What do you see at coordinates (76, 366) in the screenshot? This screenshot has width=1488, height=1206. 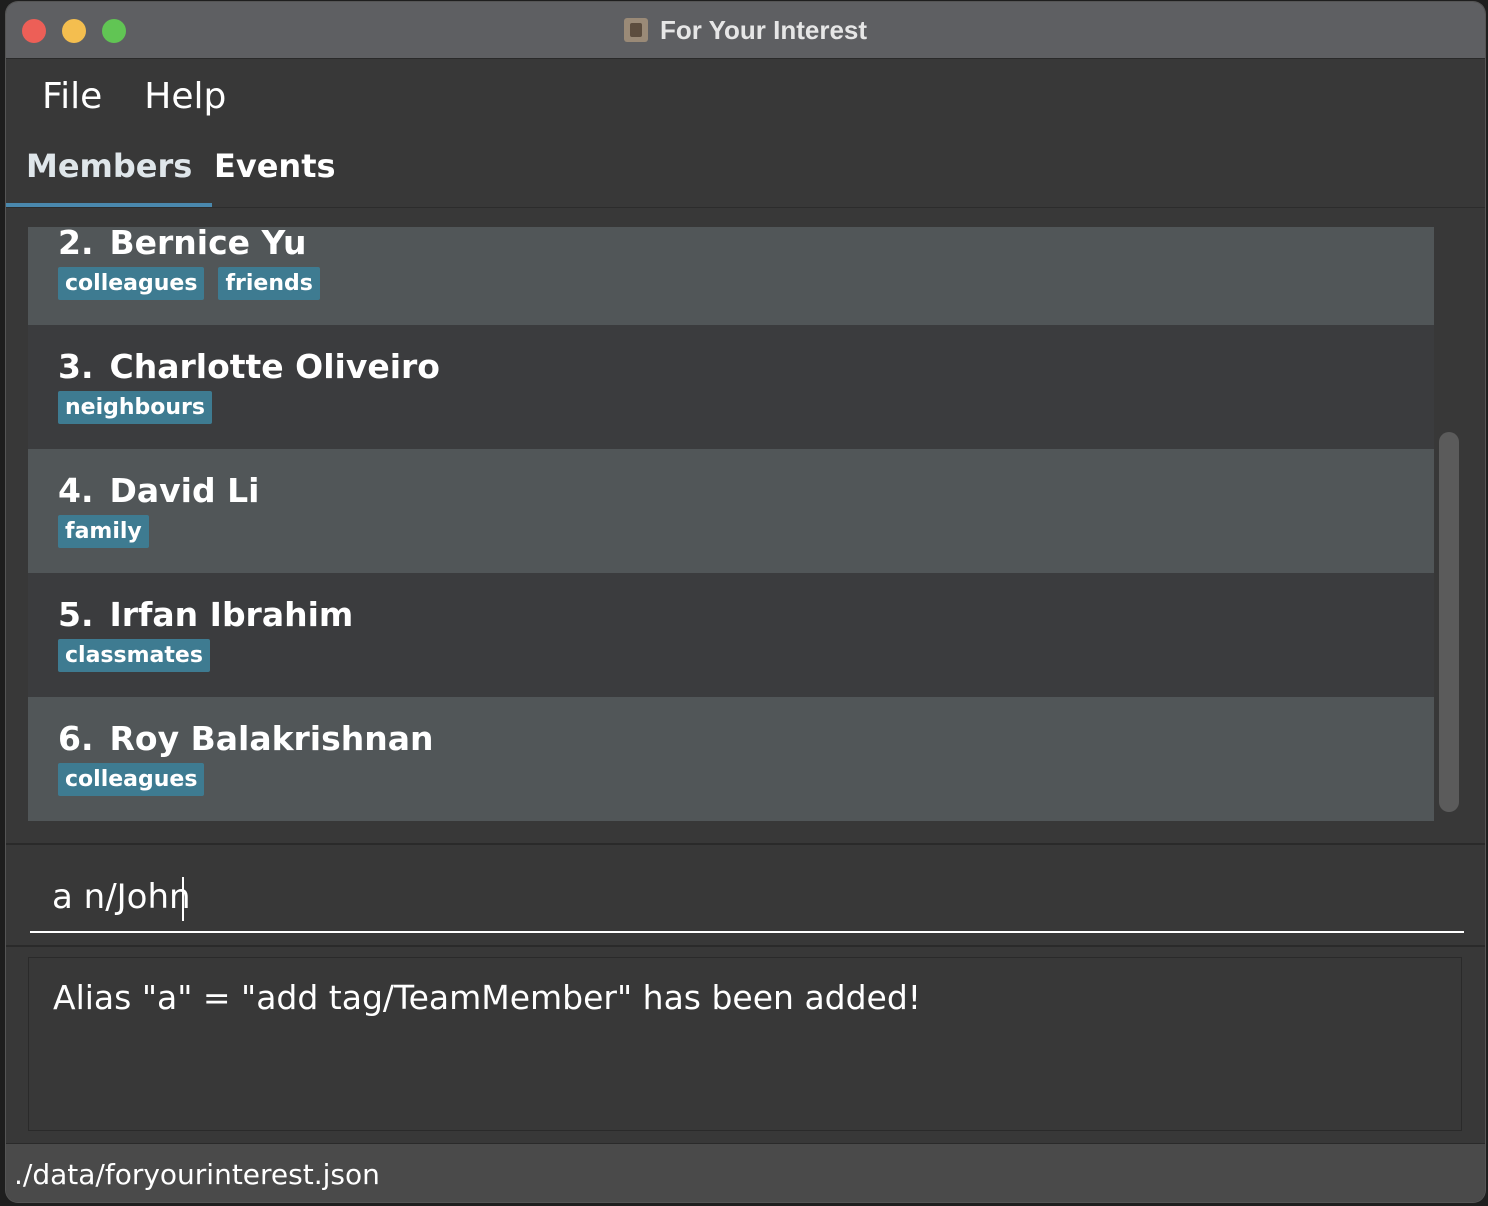 I see `member-index: 3.` at bounding box center [76, 366].